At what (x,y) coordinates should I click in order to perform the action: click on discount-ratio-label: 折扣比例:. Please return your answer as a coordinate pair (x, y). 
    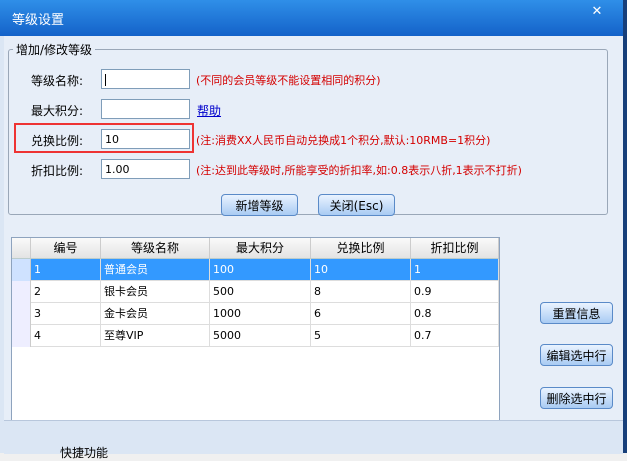
    Looking at the image, I should click on (57, 171).